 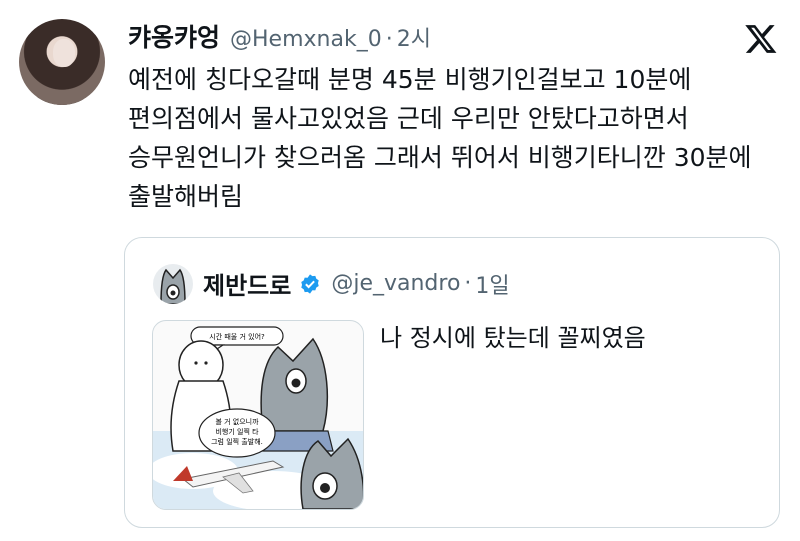 I want to click on comic-bubble-line1: 볼 거 없으니까, so click(x=237, y=421).